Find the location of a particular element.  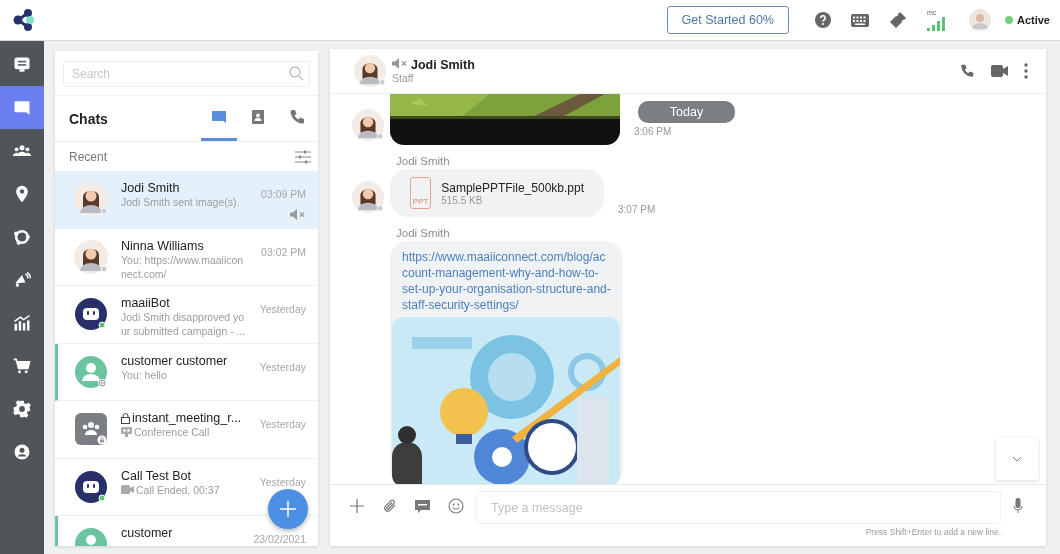

message-time: 3:07 PM is located at coordinates (637, 209).